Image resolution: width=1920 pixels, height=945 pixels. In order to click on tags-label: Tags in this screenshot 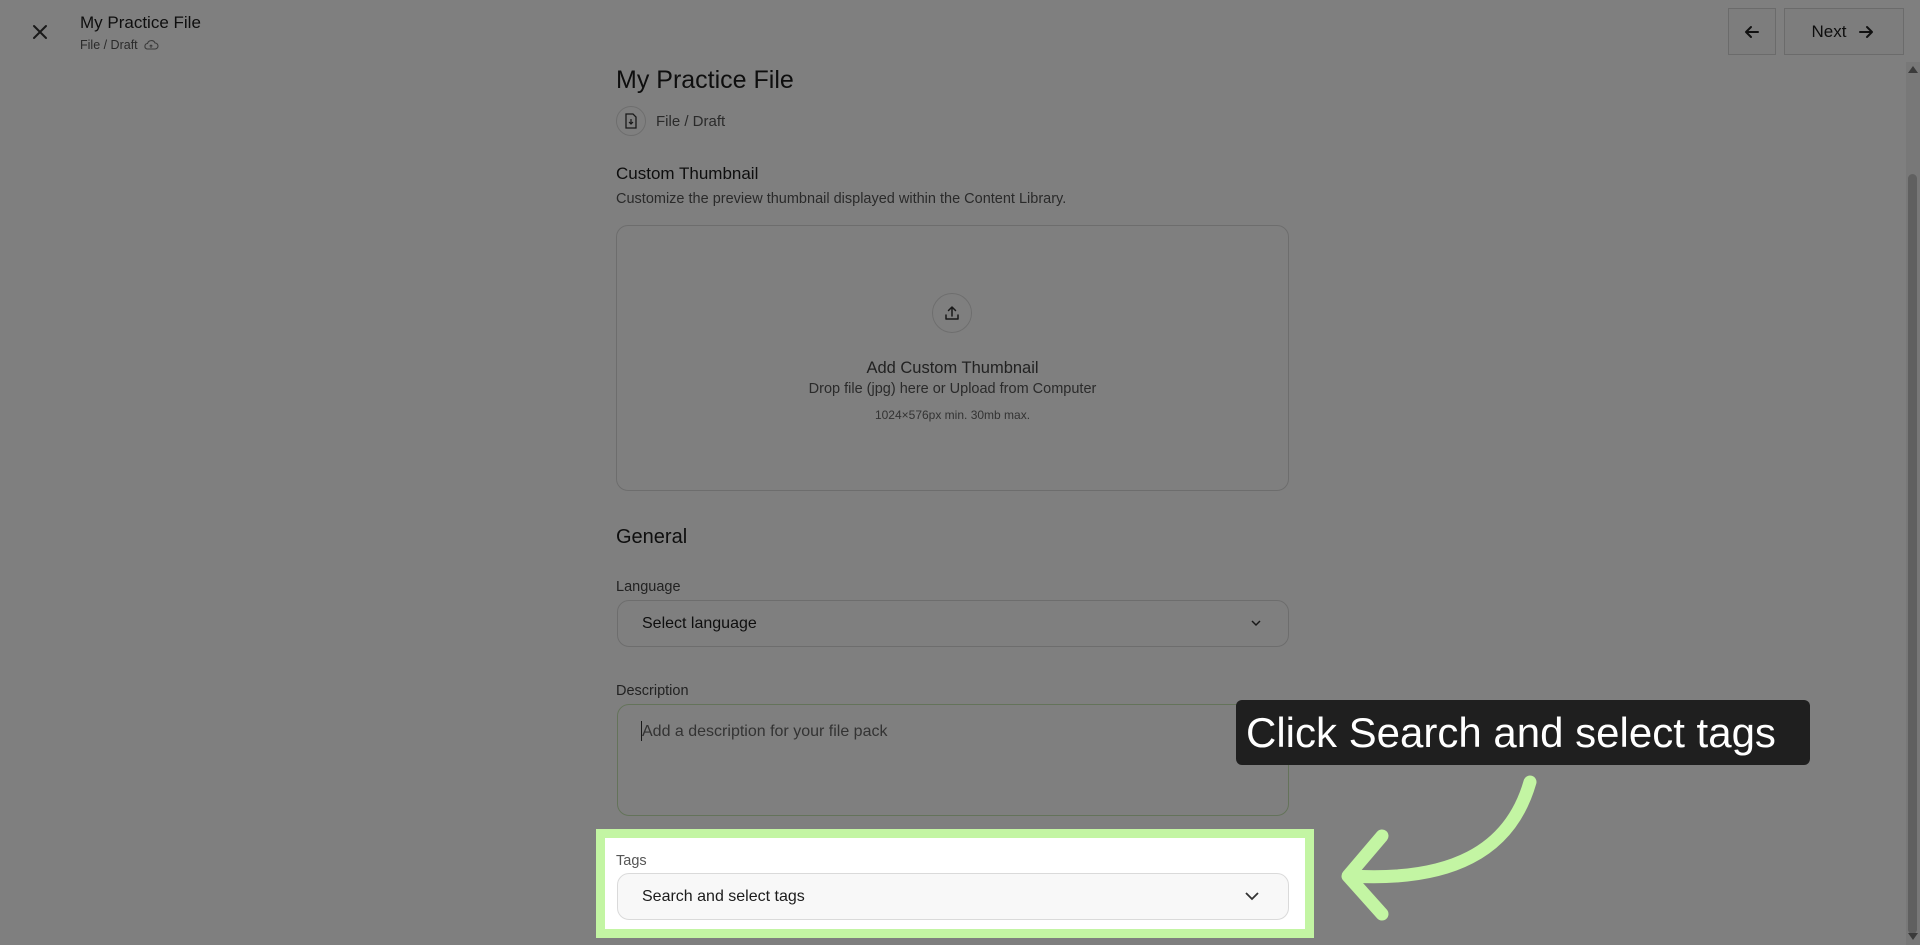, I will do `click(631, 861)`.